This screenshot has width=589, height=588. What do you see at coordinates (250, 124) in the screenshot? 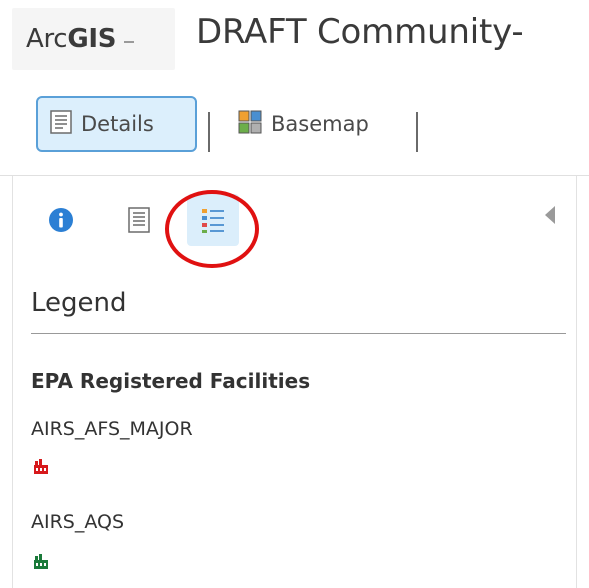
I see `basemap-grid-icon` at bounding box center [250, 124].